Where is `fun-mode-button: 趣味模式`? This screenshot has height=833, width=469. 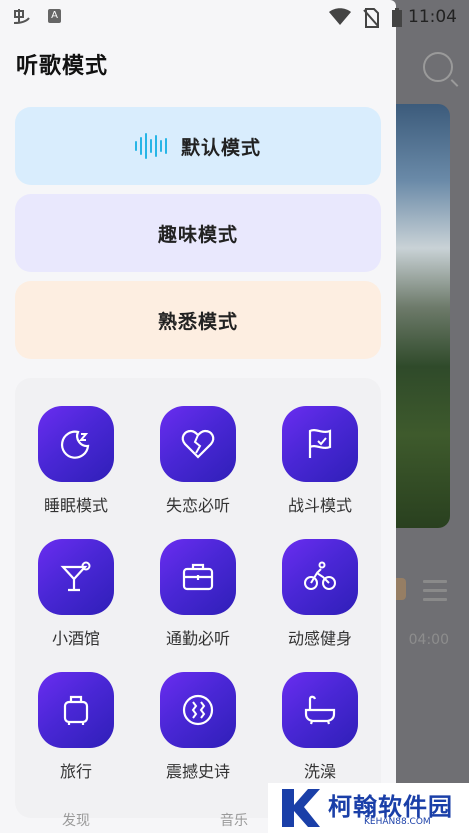
fun-mode-button: 趣味模式 is located at coordinates (198, 233).